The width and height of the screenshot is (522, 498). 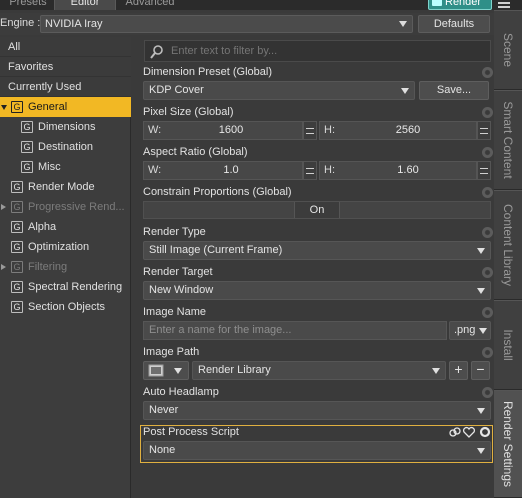 I want to click on search-icon, so click(x=156, y=52).